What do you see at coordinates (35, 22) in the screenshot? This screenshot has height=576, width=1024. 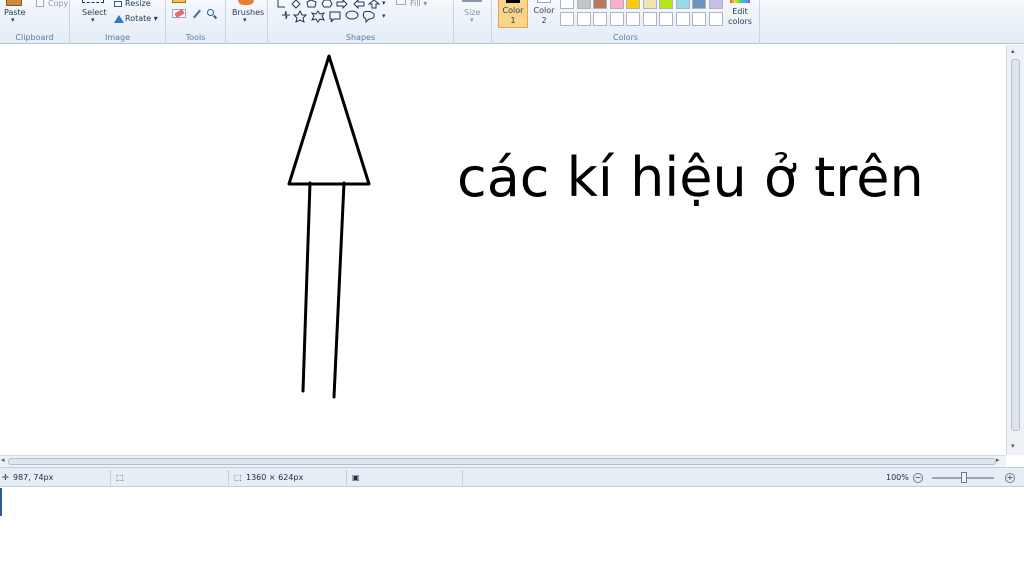 I see `clipboard-group: Paste ▾ Copy Clipboard` at bounding box center [35, 22].